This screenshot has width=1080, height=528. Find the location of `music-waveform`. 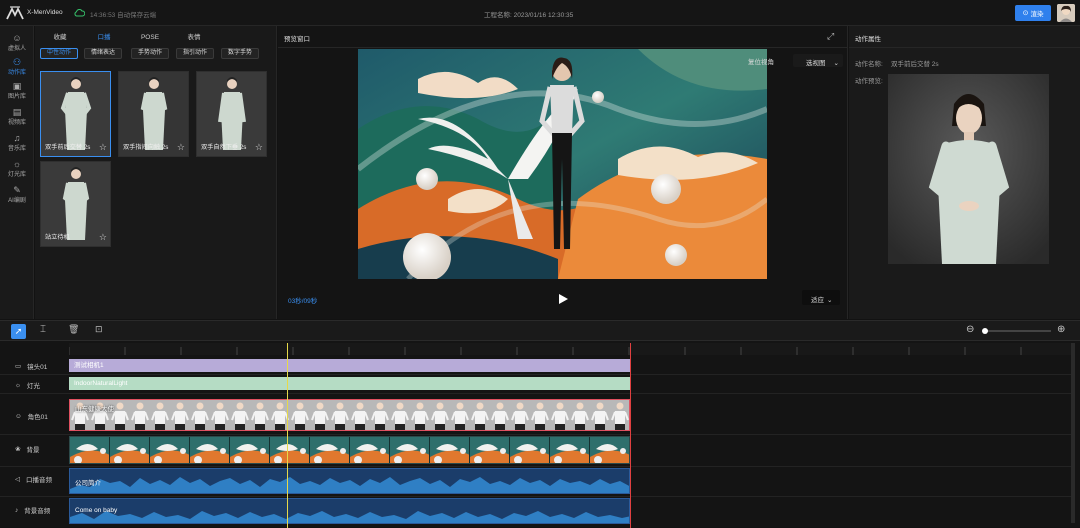

music-waveform is located at coordinates (349, 517).